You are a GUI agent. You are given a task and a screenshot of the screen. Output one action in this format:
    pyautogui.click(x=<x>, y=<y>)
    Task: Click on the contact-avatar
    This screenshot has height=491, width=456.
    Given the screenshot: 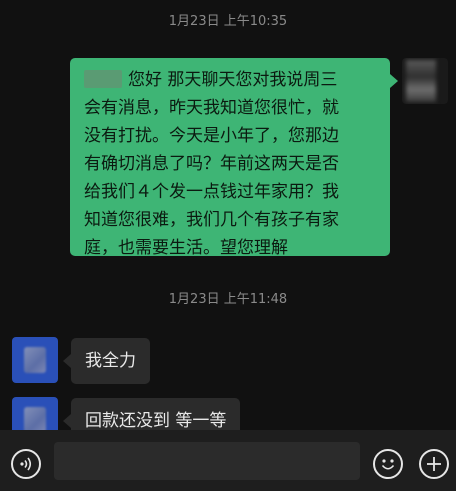 What is the action you would take?
    pyautogui.click(x=35, y=360)
    